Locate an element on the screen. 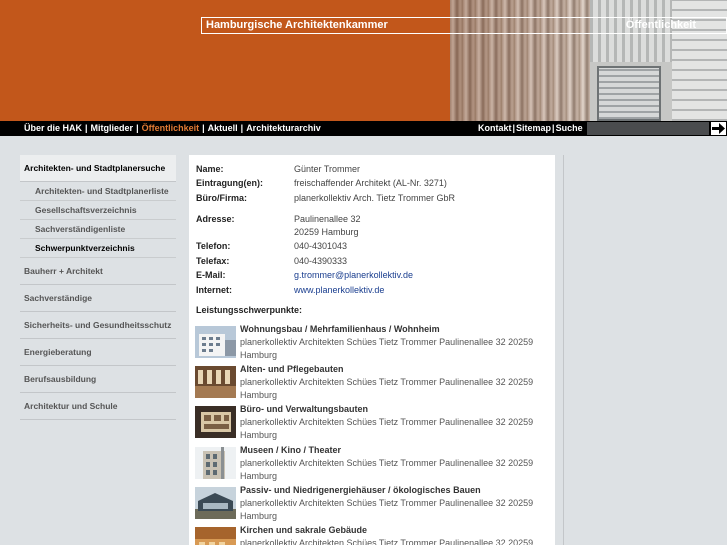 This screenshot has height=545, width=727. sidebar-item-architektur-schule: Architektur und Schule is located at coordinates (98, 406).